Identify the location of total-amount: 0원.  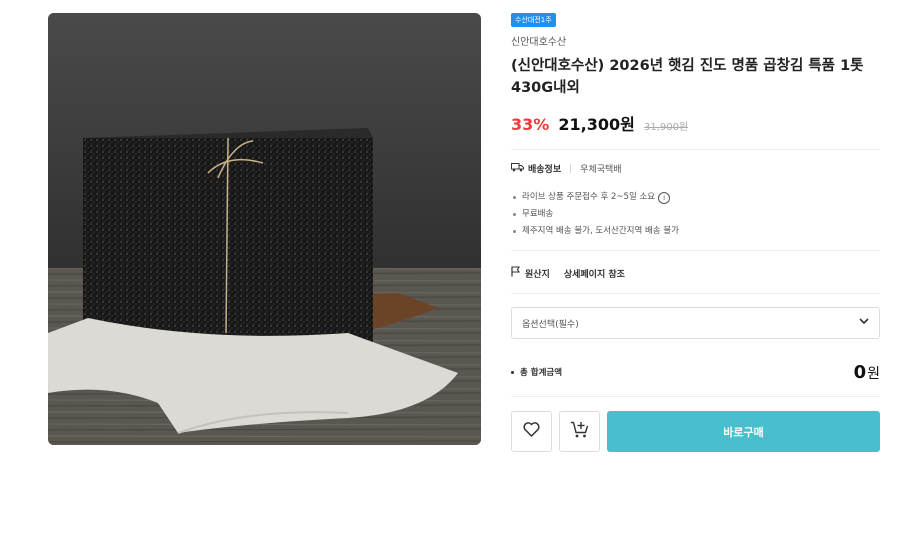
(866, 372).